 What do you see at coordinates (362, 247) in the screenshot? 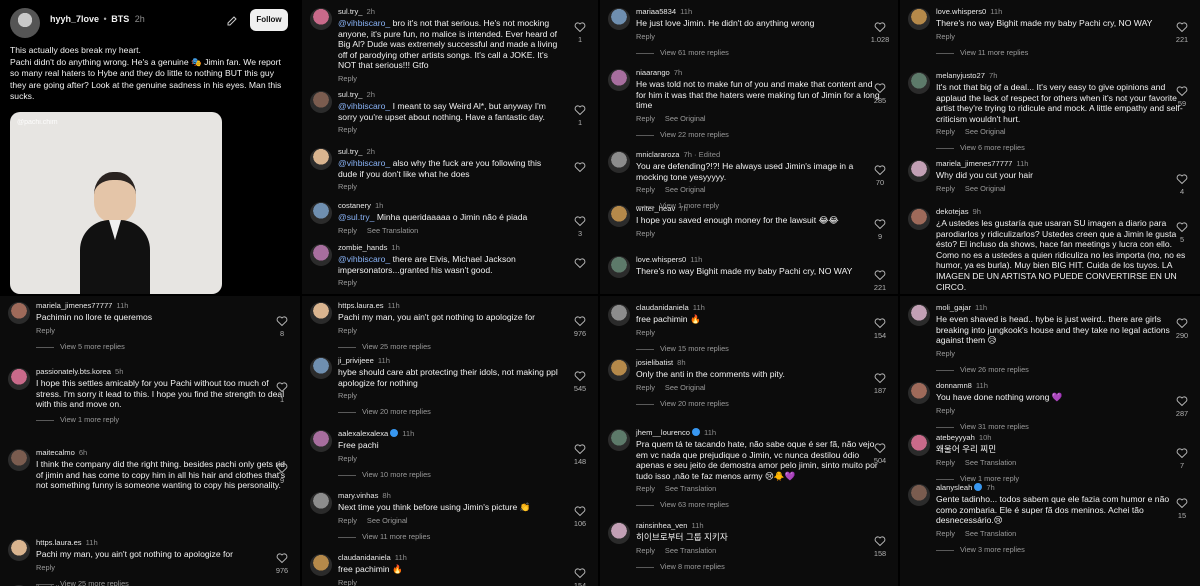
I see `comment-username: zombie_hands` at bounding box center [362, 247].